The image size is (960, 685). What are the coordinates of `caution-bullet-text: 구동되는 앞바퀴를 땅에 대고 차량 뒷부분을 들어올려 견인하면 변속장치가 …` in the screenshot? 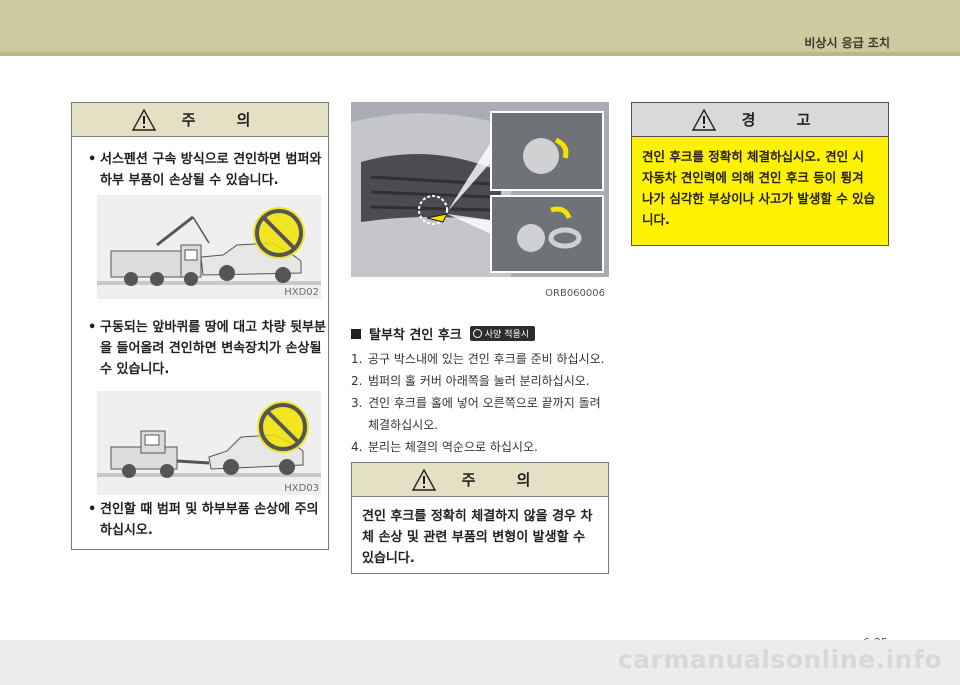 It's located at (213, 348).